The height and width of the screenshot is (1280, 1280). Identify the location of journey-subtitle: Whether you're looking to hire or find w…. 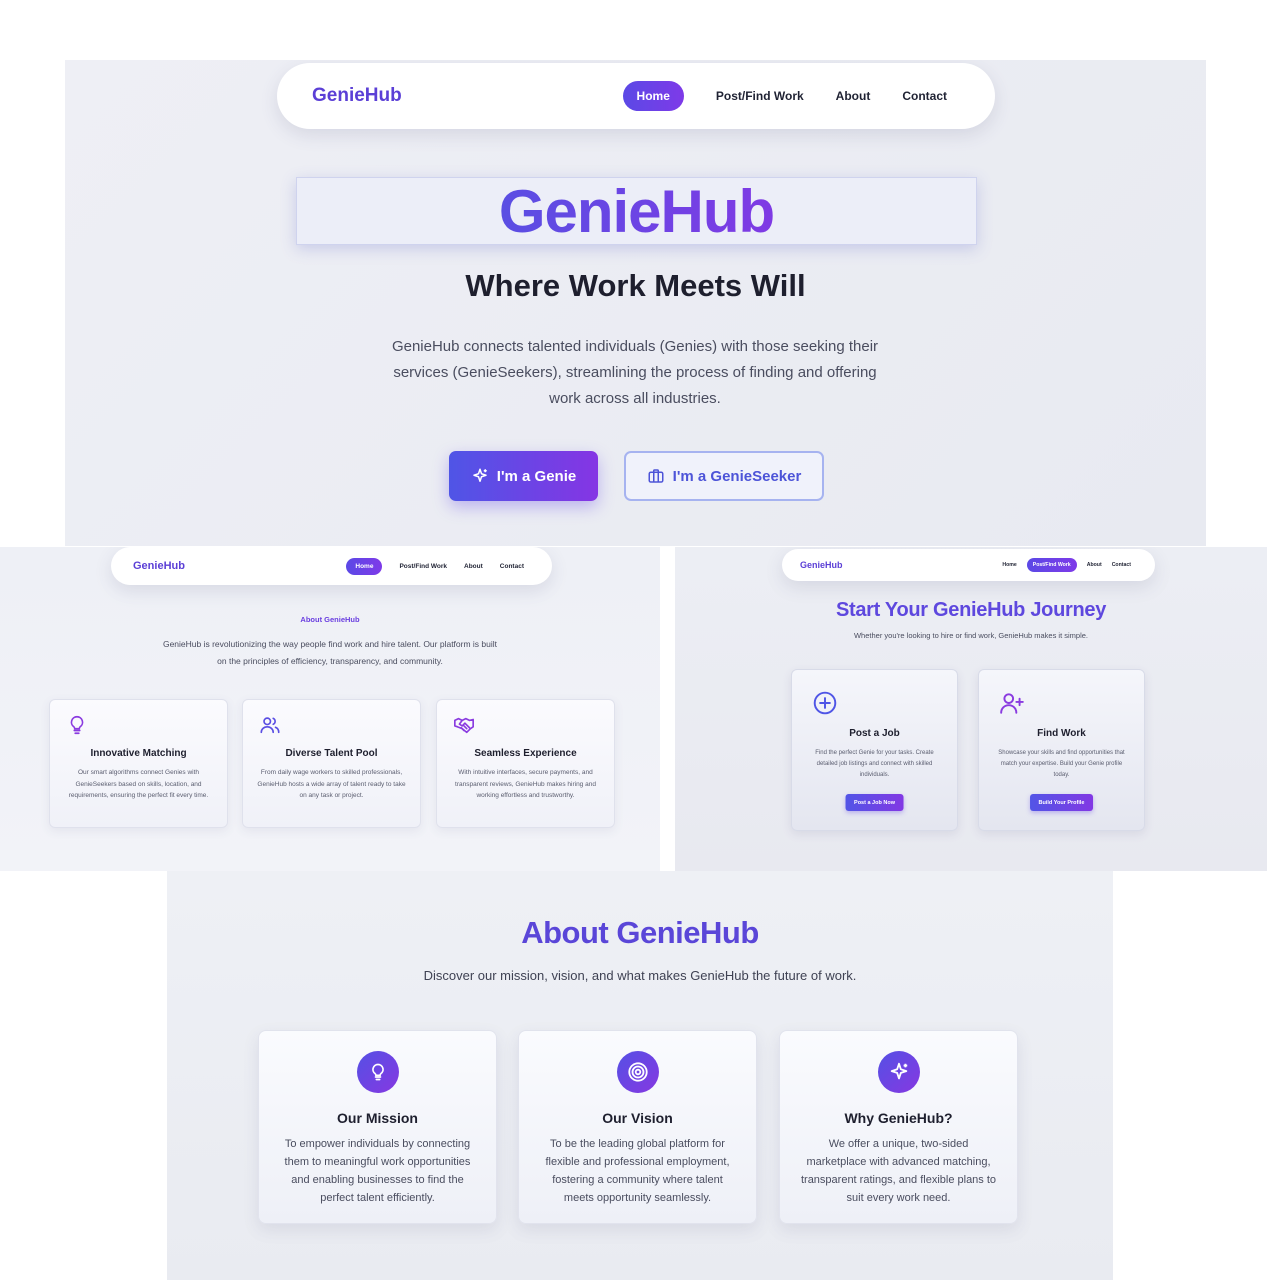
(971, 635).